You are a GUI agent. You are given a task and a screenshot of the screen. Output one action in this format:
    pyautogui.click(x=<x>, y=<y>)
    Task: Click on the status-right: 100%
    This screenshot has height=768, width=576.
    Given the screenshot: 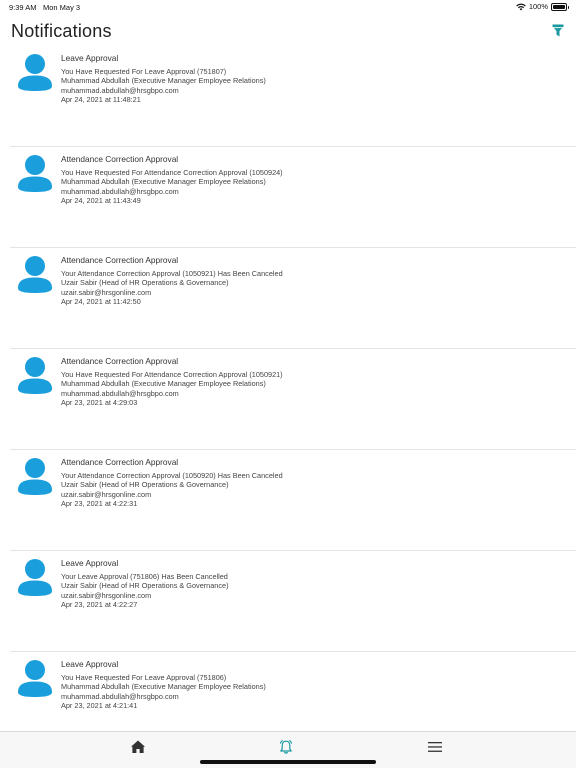 What is the action you would take?
    pyautogui.click(x=542, y=6)
    